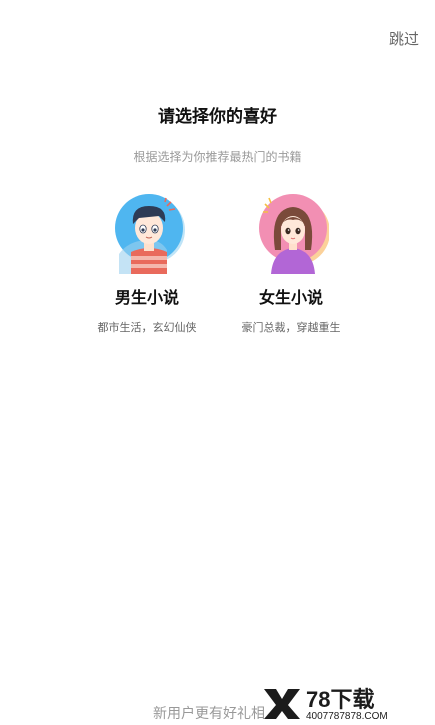  I want to click on svg-text: 78下载, so click(340, 699).